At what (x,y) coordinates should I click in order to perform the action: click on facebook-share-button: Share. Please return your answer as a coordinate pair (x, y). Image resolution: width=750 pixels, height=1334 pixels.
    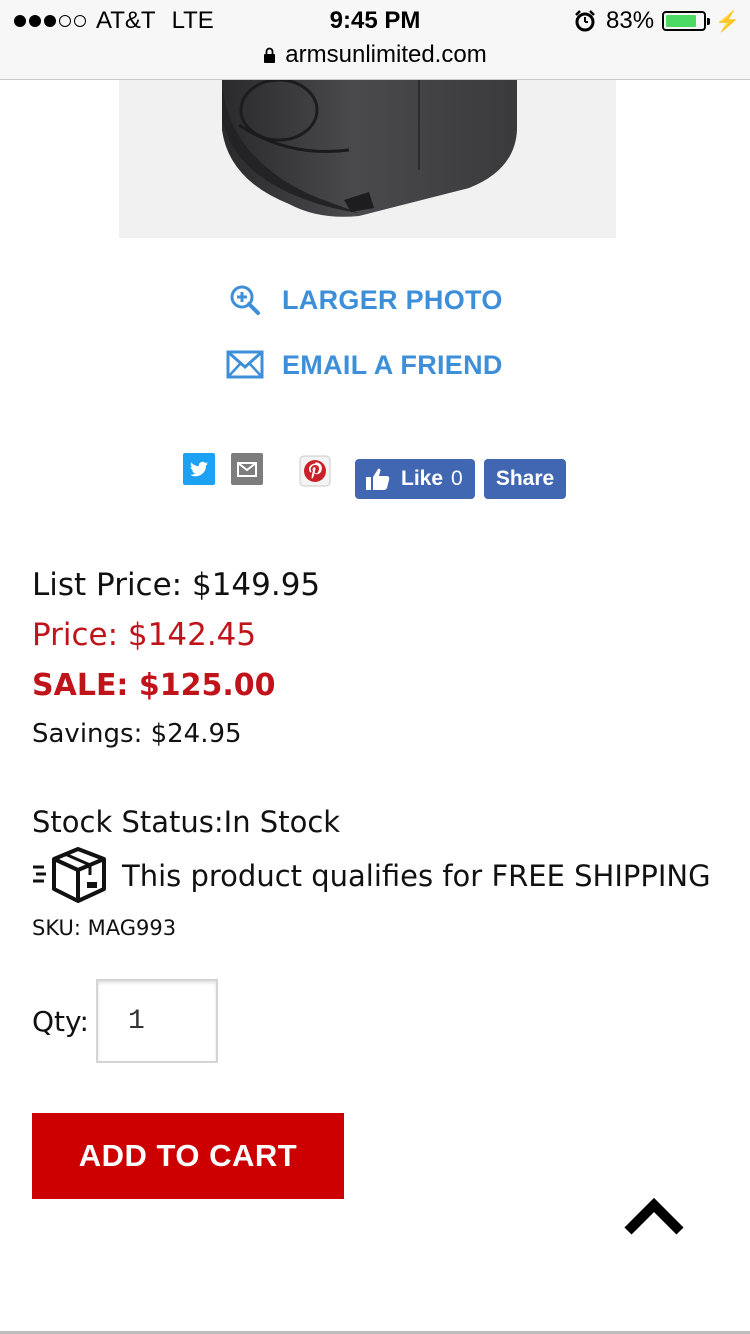
    Looking at the image, I should click on (525, 479).